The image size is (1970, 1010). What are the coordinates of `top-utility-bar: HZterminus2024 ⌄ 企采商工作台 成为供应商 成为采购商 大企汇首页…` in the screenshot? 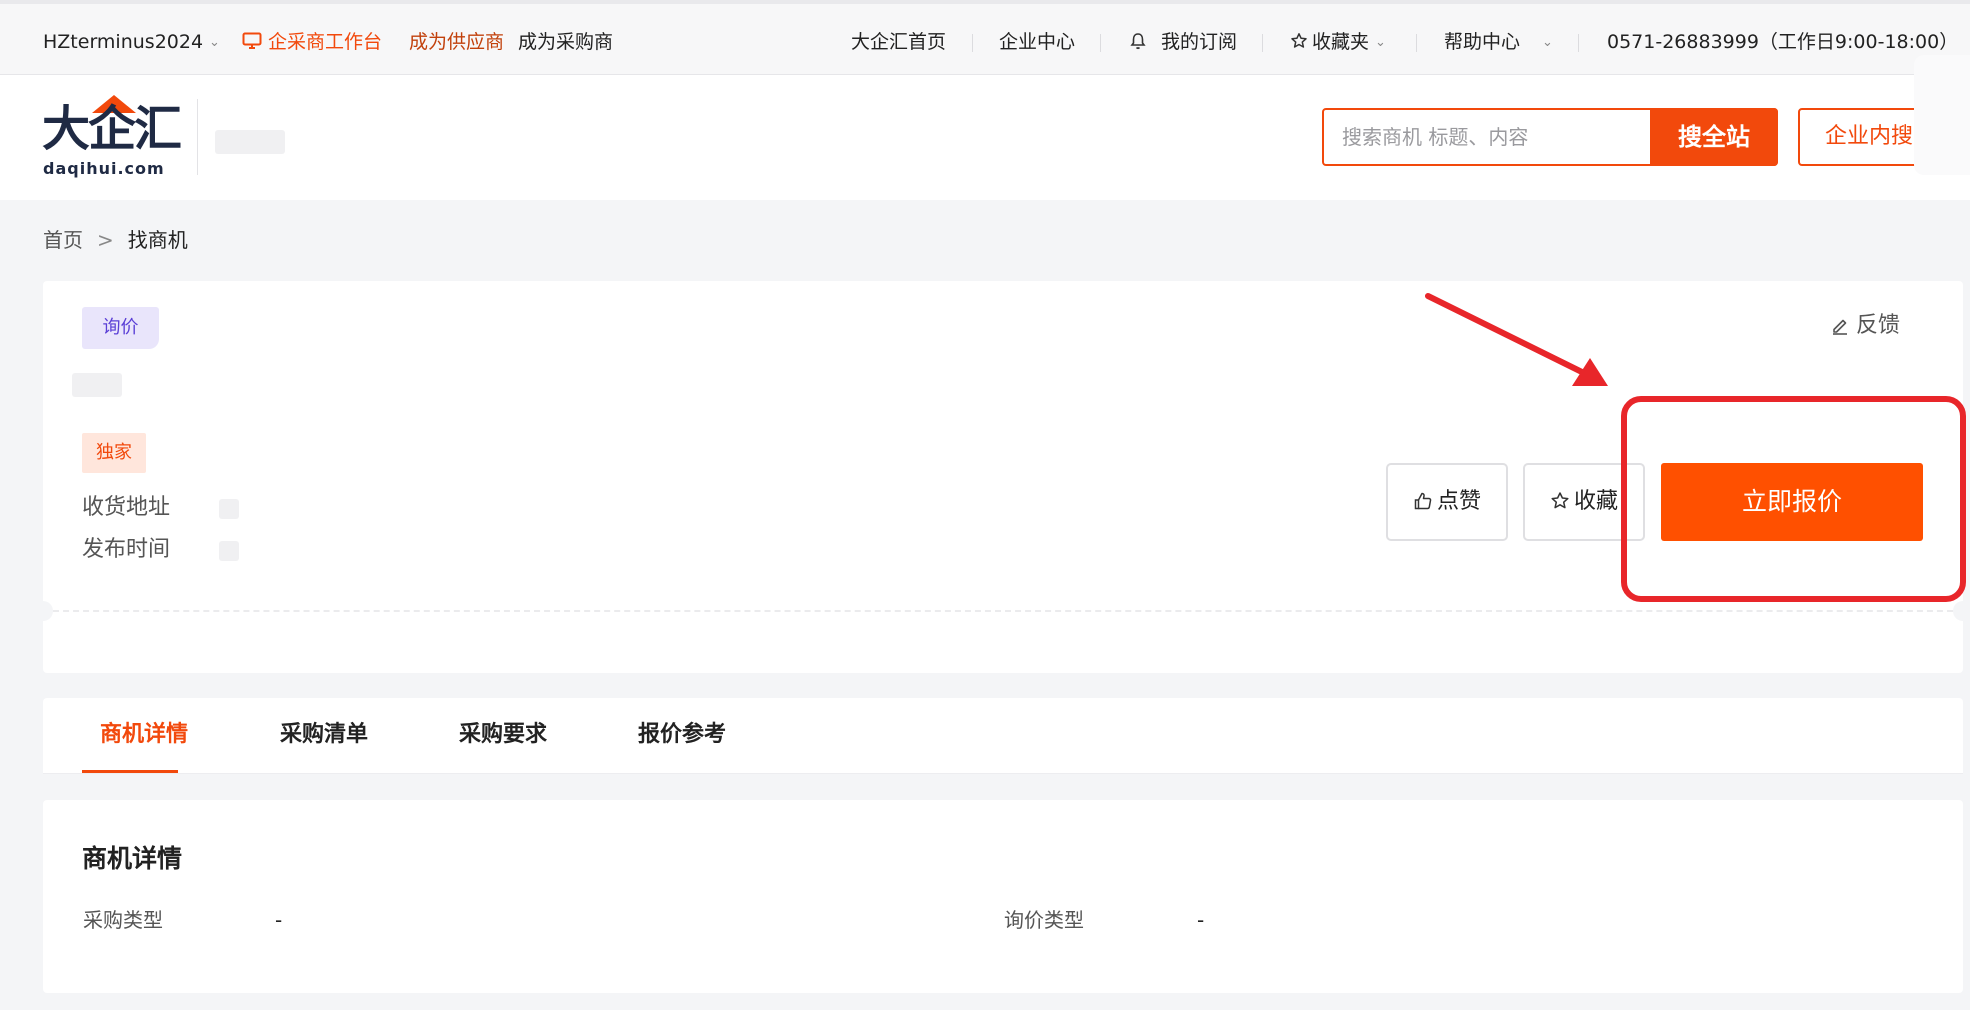 It's located at (985, 37).